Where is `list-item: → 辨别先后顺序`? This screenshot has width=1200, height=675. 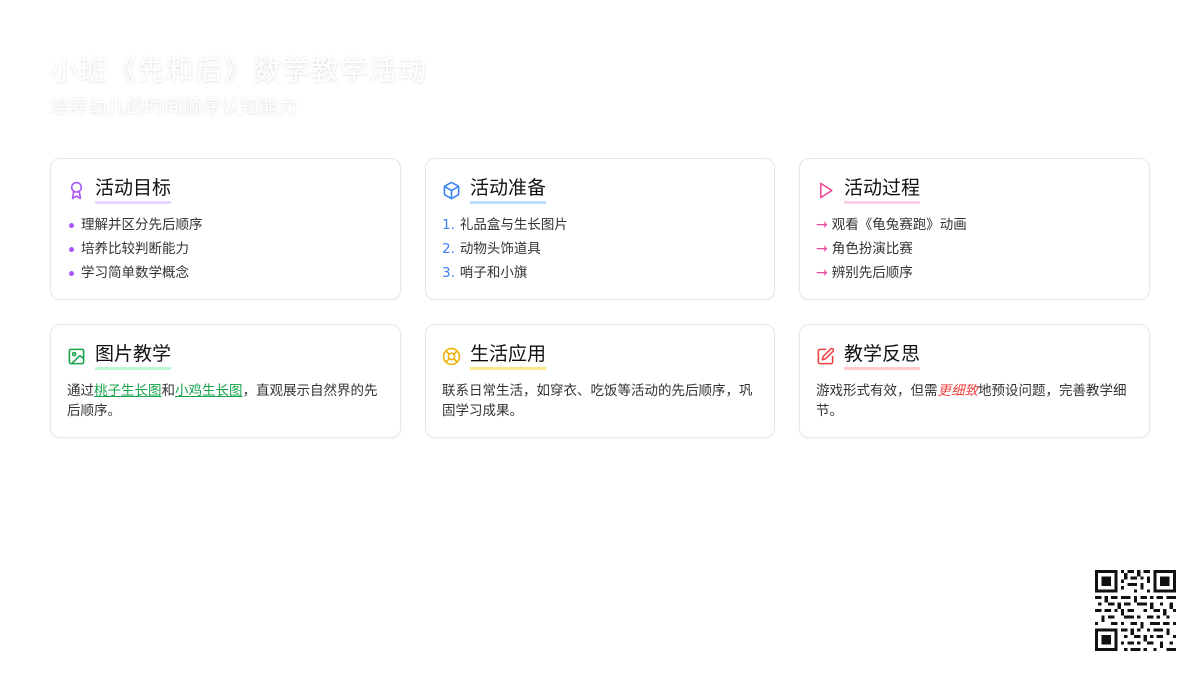
list-item: → 辨别先后顺序 is located at coordinates (974, 273).